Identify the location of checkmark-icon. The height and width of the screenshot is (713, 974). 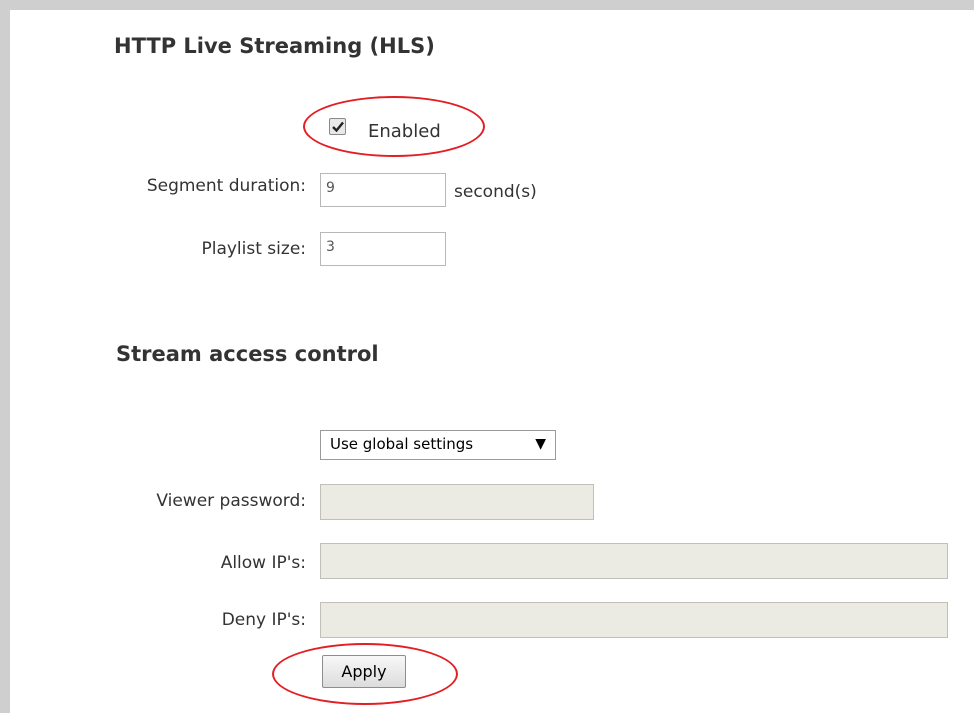
(338, 127).